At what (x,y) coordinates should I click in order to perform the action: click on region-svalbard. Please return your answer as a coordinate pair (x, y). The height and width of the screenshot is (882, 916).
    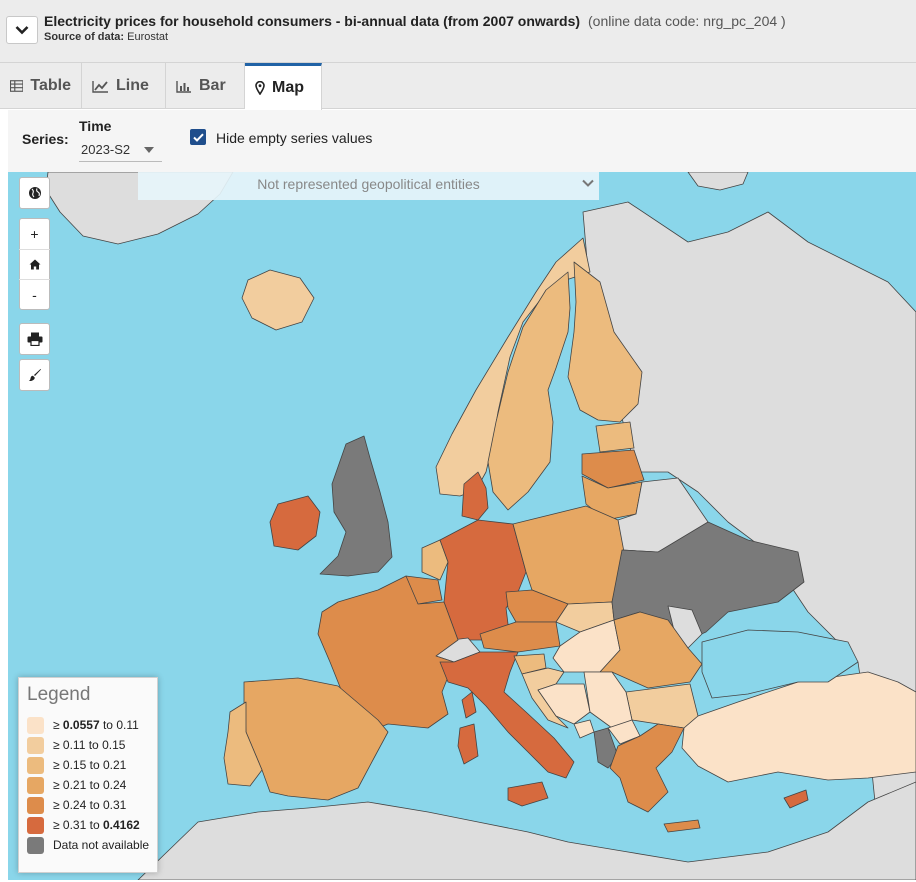
    Looking at the image, I should click on (718, 181).